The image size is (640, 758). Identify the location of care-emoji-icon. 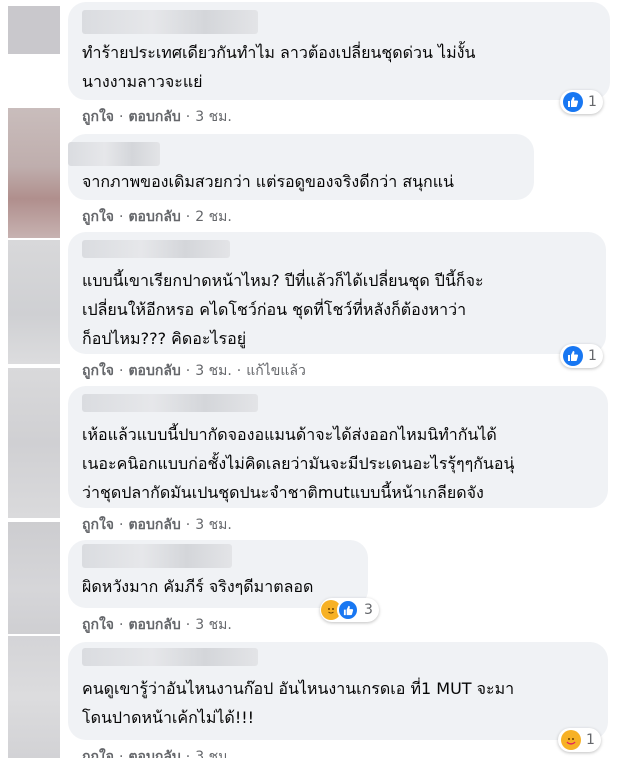
(571, 740).